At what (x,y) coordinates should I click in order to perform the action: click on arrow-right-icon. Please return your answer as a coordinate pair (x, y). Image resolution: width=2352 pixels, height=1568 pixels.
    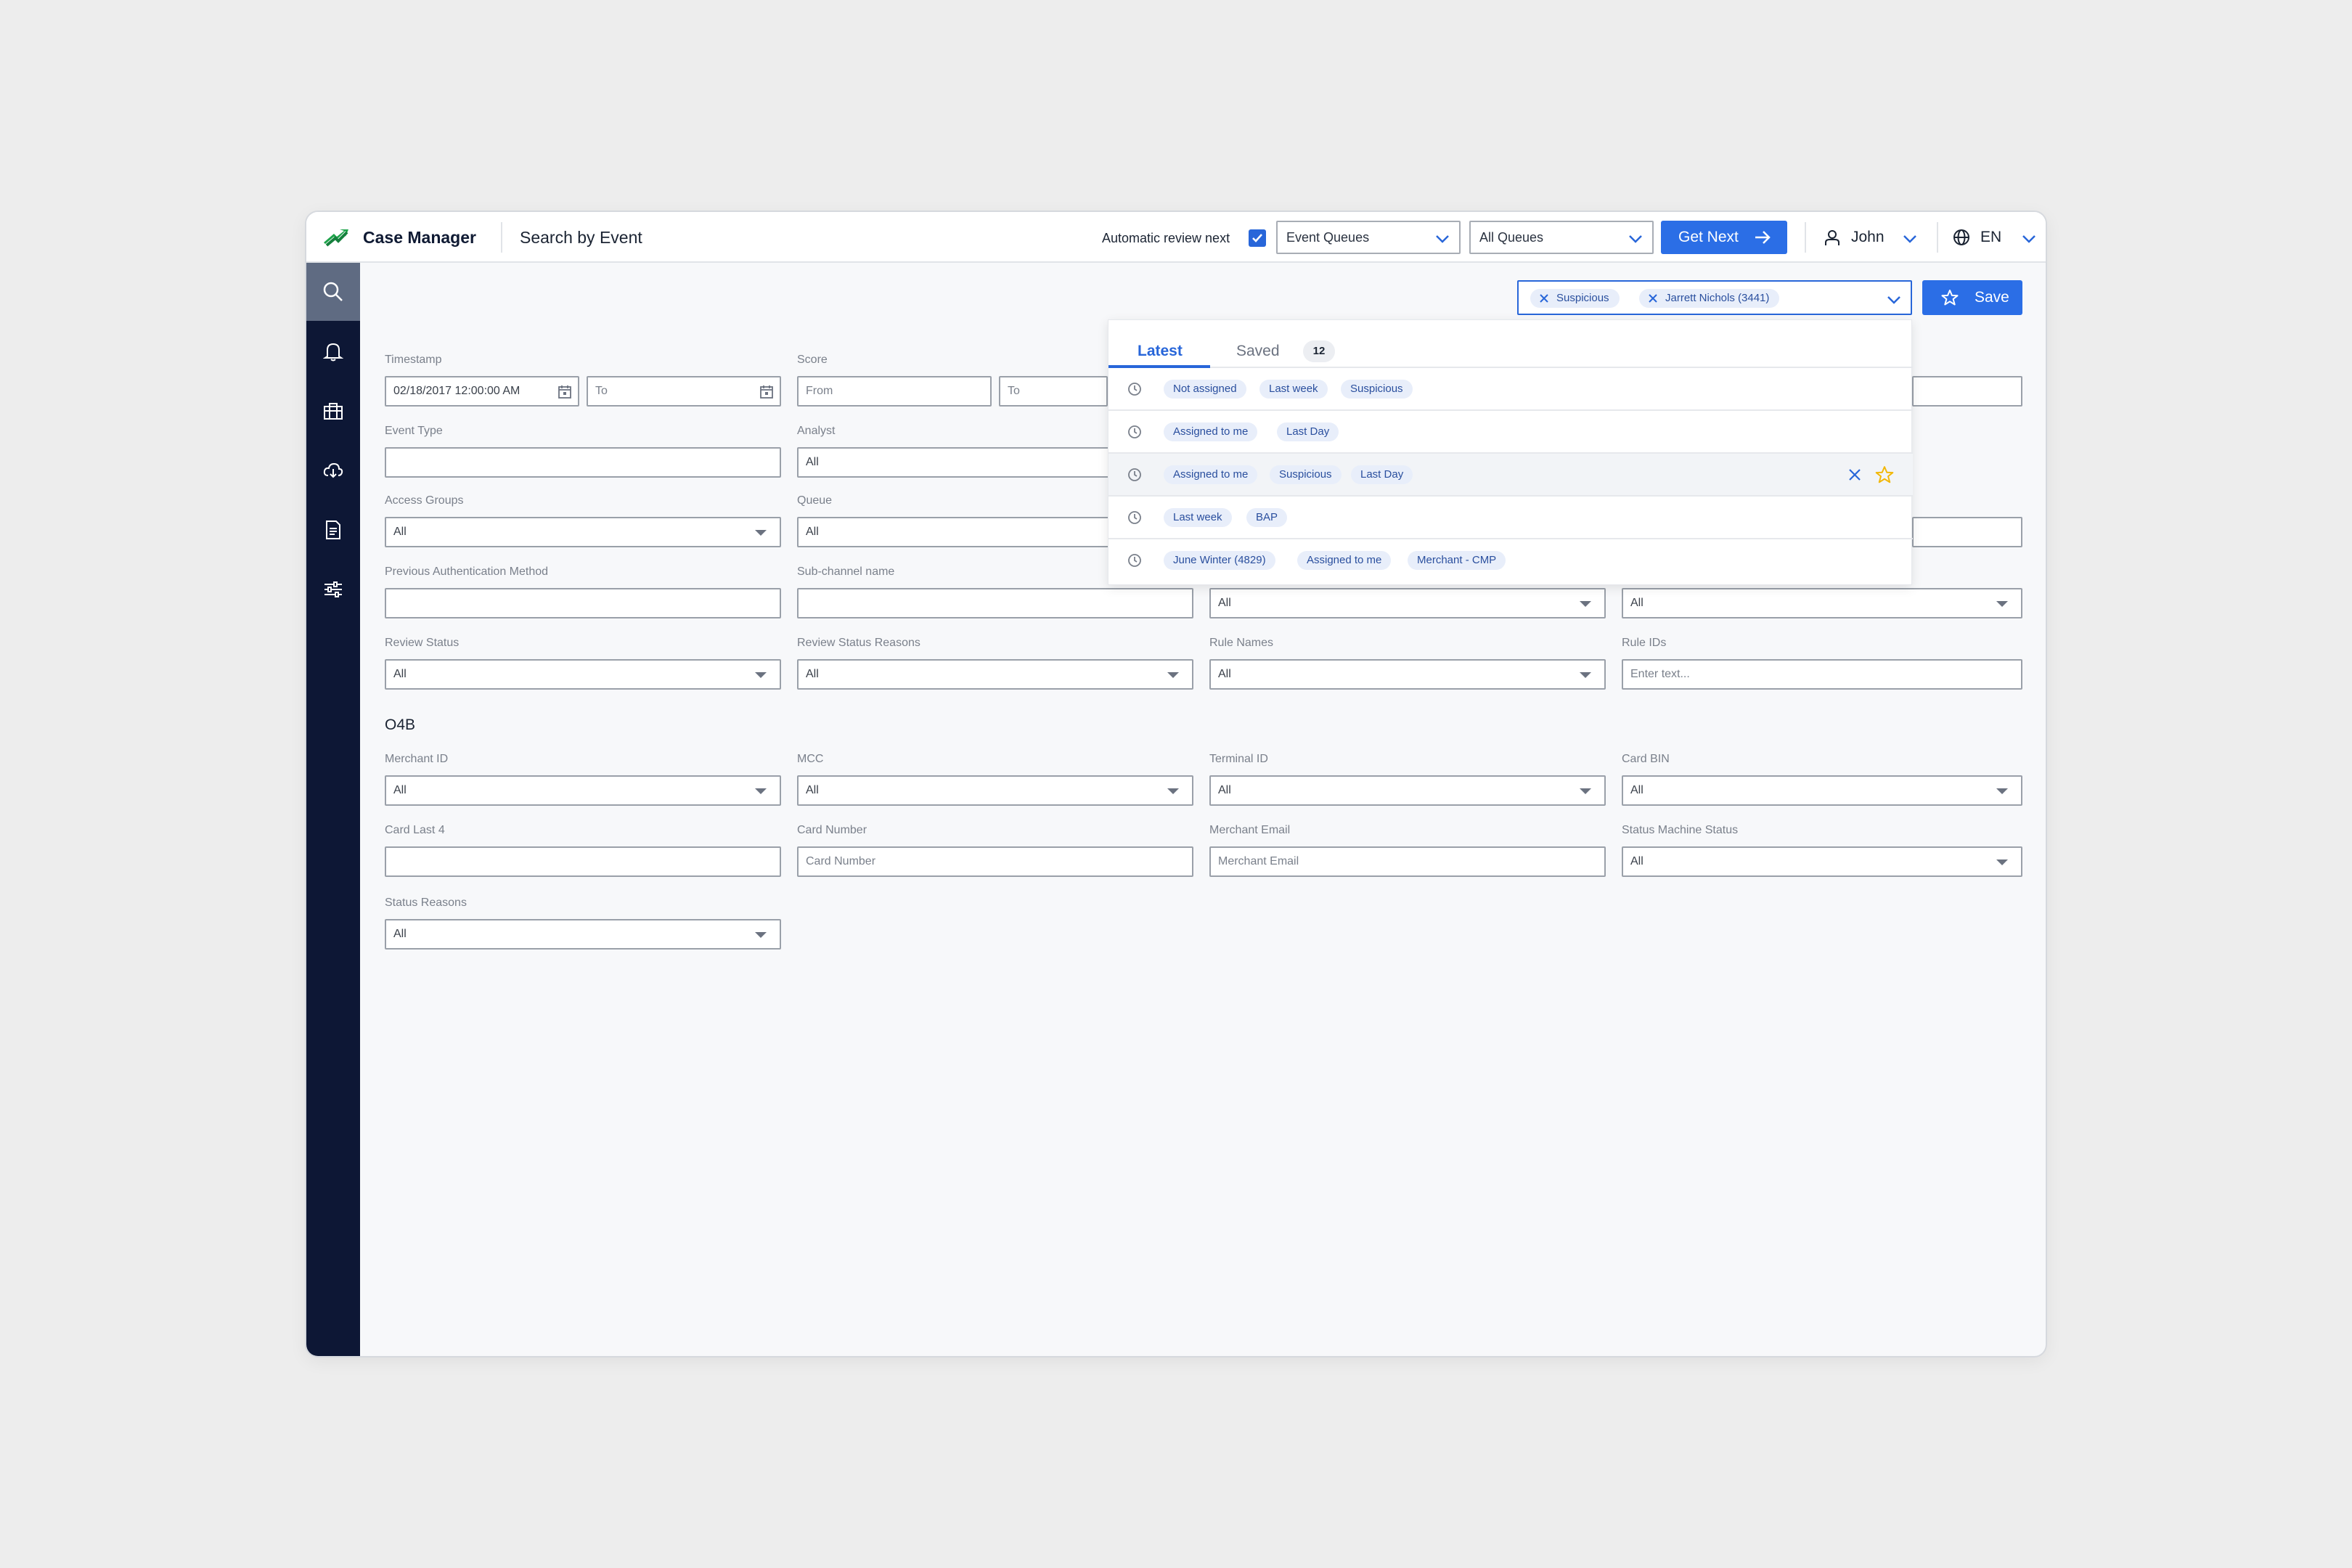
    Looking at the image, I should click on (1763, 238).